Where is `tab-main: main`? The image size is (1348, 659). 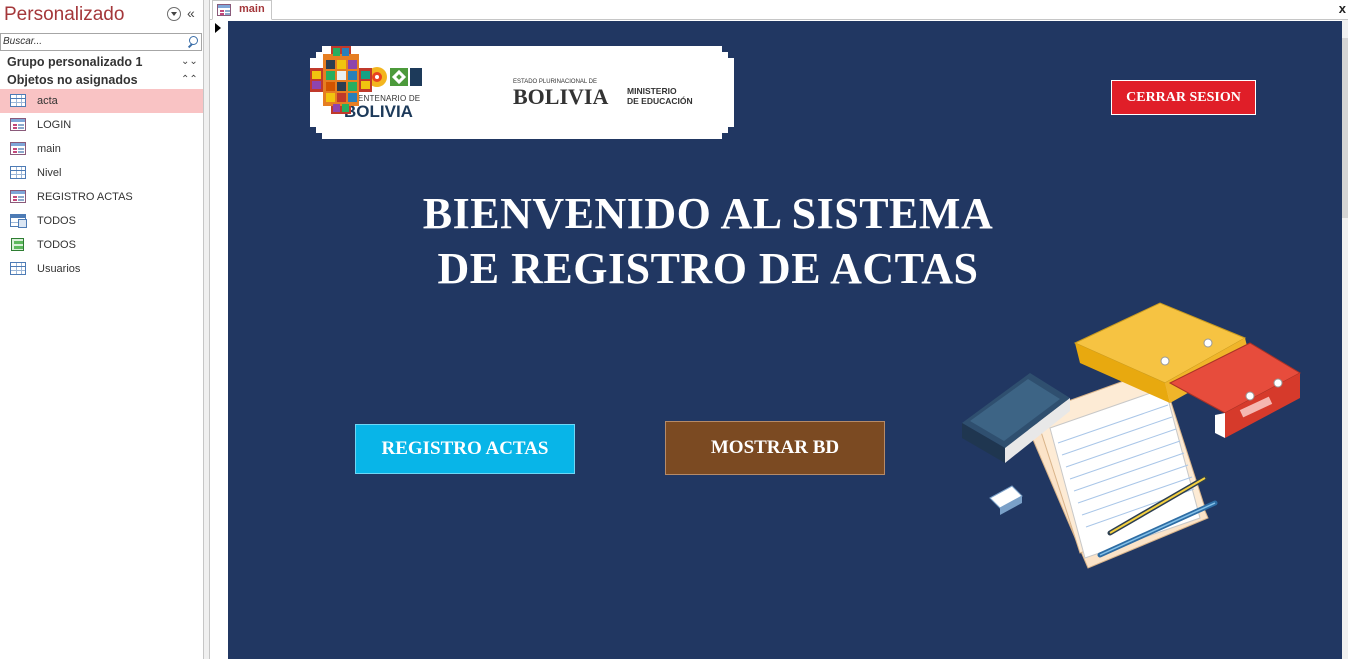 tab-main: main is located at coordinates (242, 10).